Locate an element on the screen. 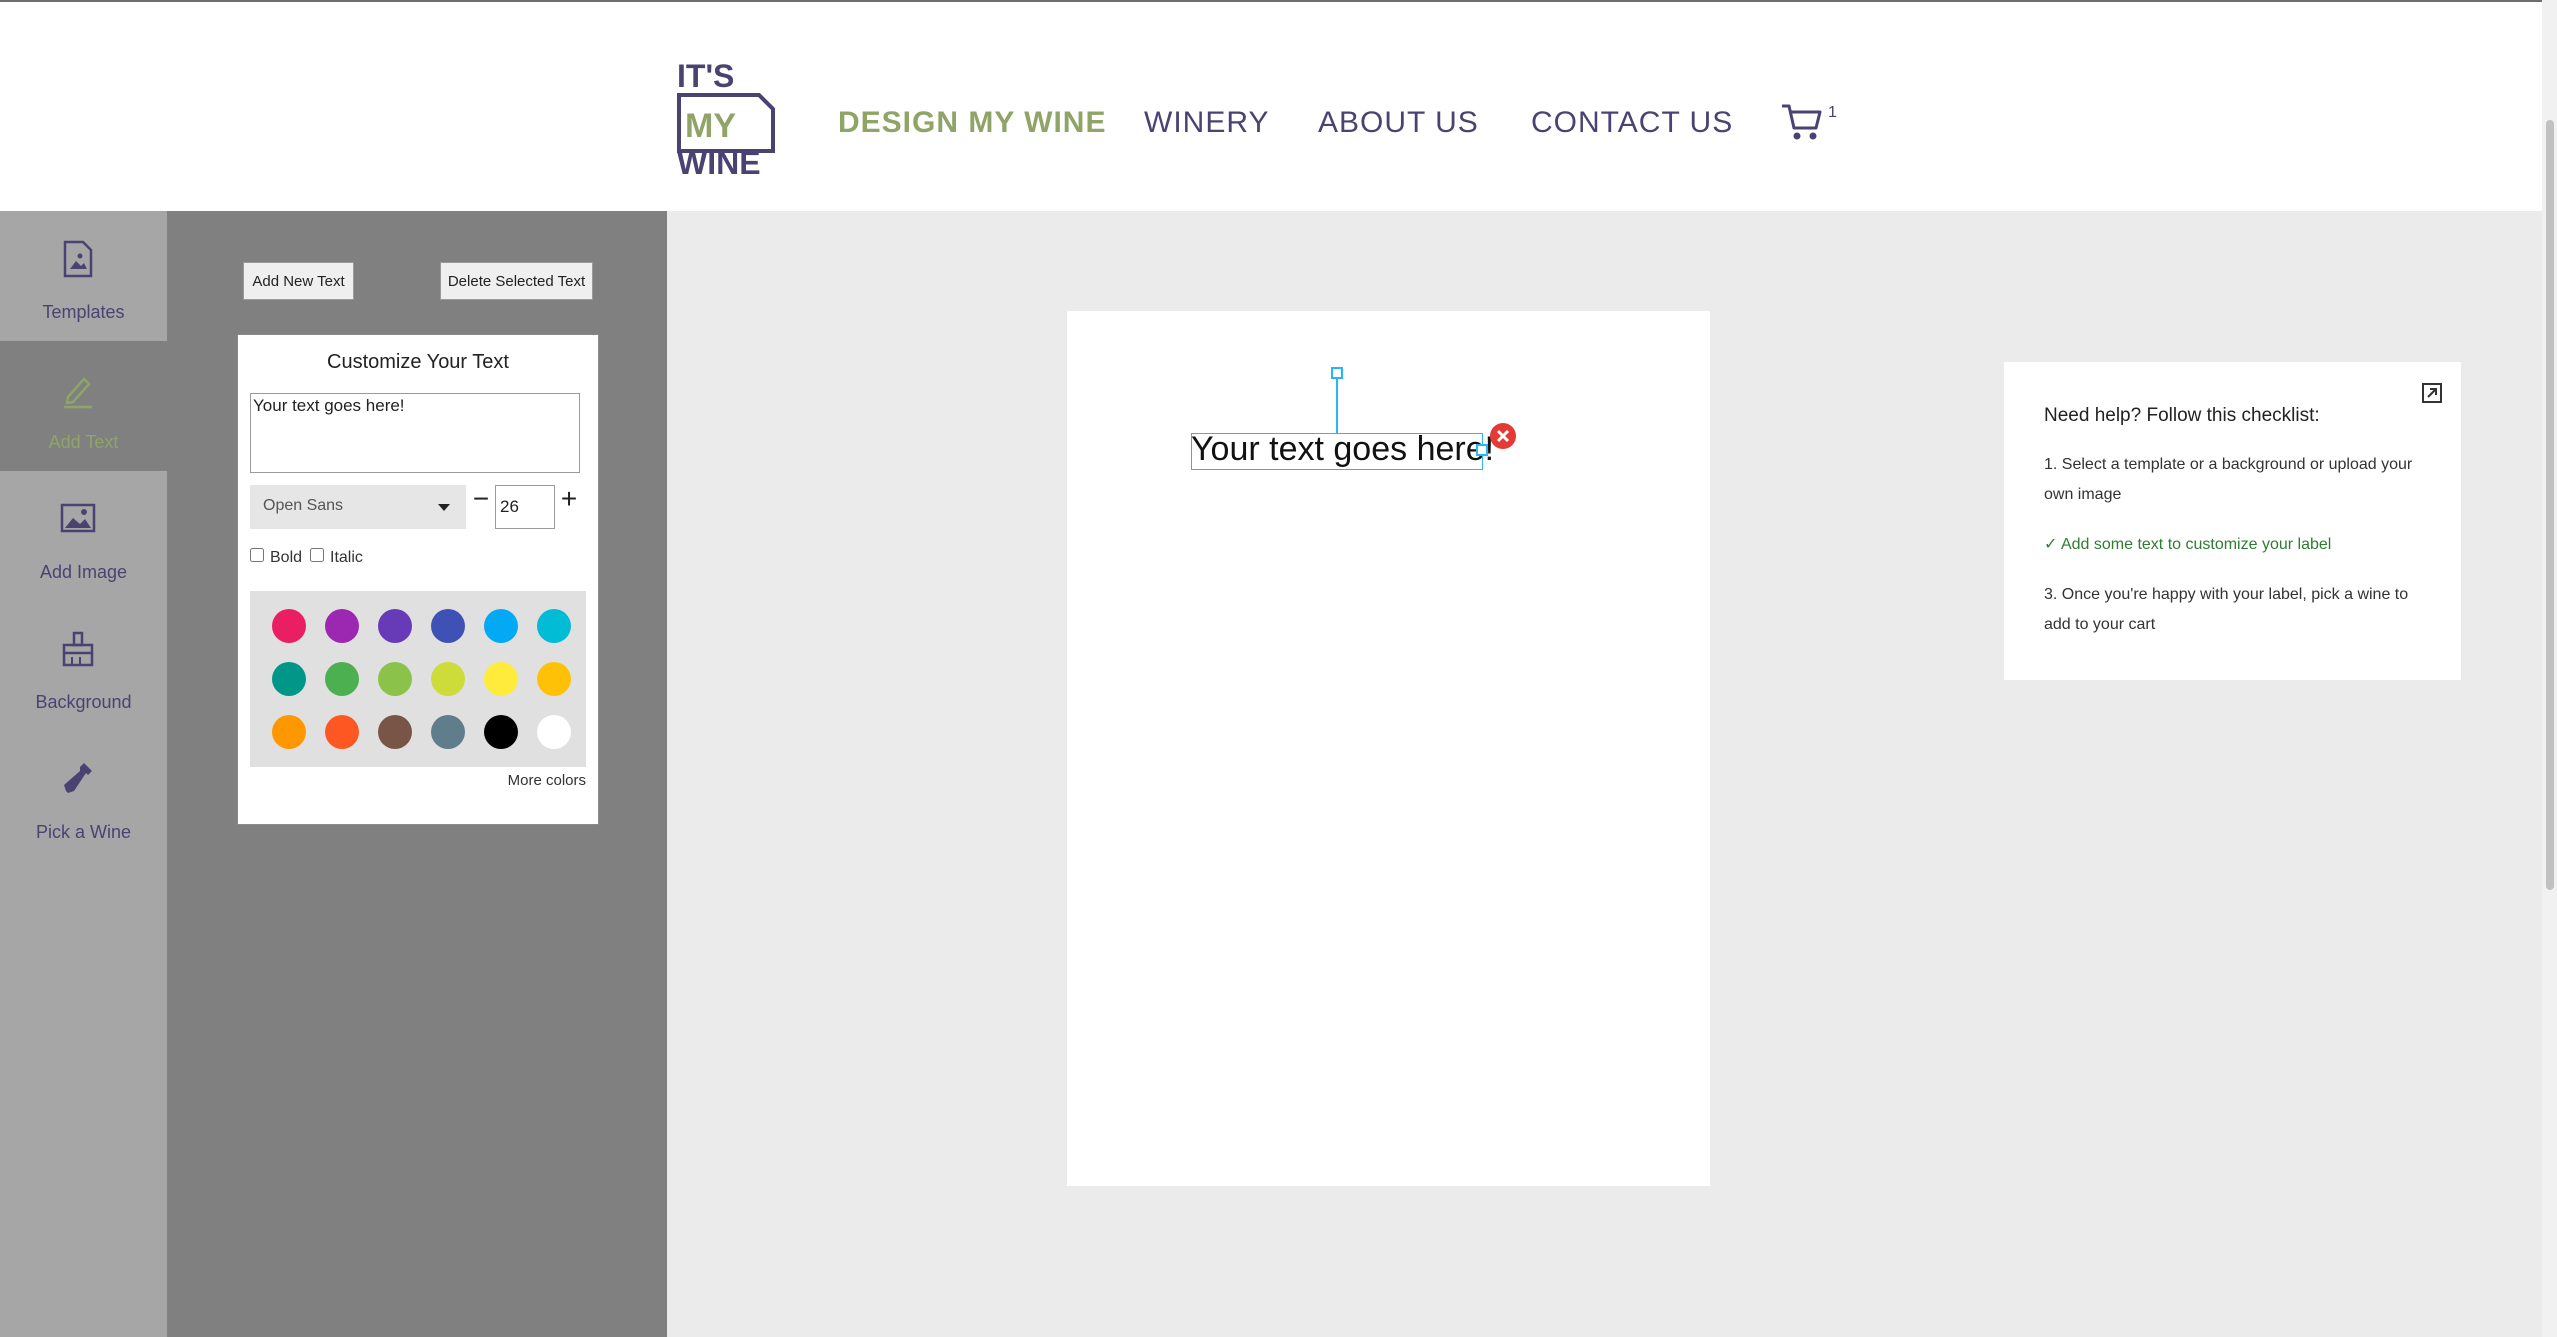 The image size is (2557, 1337). bold-checkbox is located at coordinates (257, 555).